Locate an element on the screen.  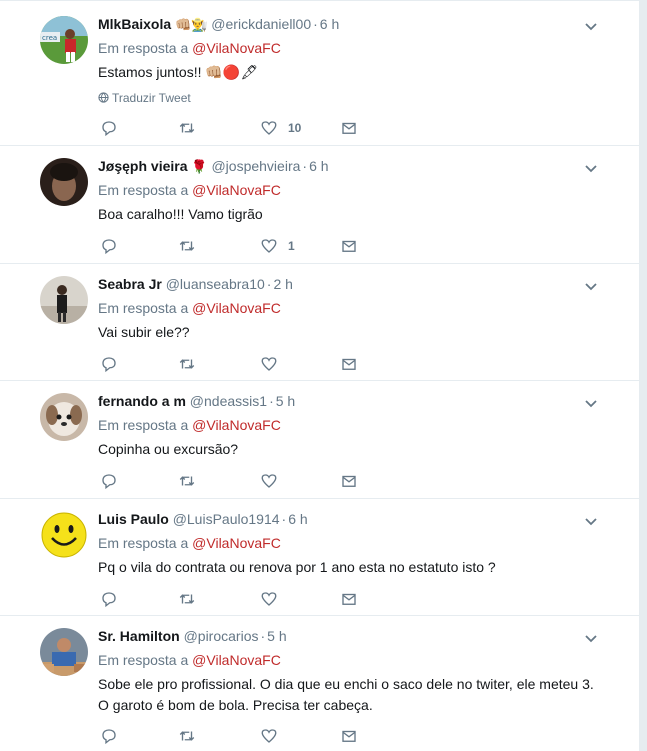
handle: @pirocarios is located at coordinates (221, 636).